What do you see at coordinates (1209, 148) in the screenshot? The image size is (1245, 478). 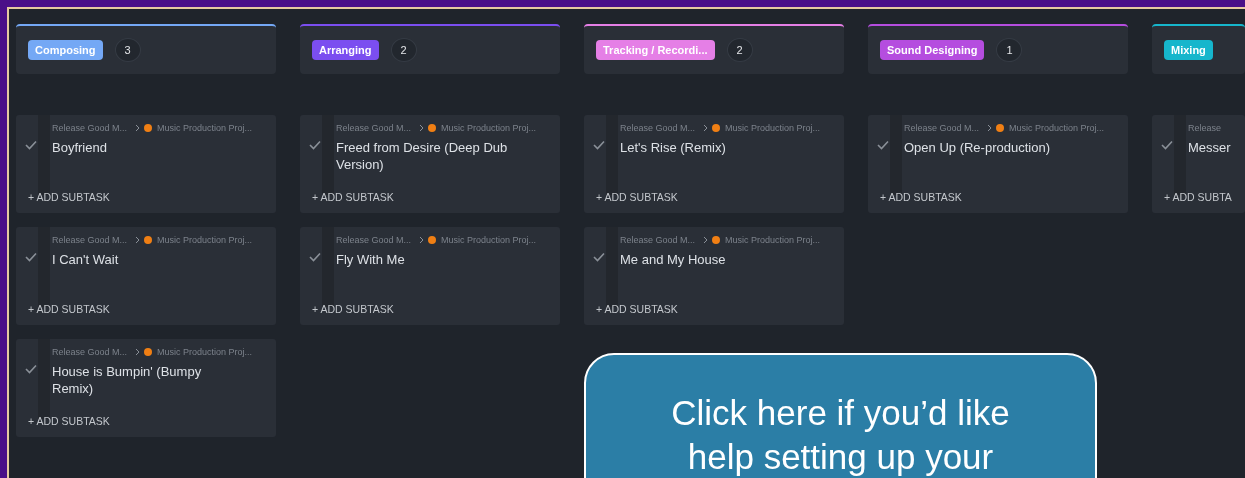 I see `task-title: Messer` at bounding box center [1209, 148].